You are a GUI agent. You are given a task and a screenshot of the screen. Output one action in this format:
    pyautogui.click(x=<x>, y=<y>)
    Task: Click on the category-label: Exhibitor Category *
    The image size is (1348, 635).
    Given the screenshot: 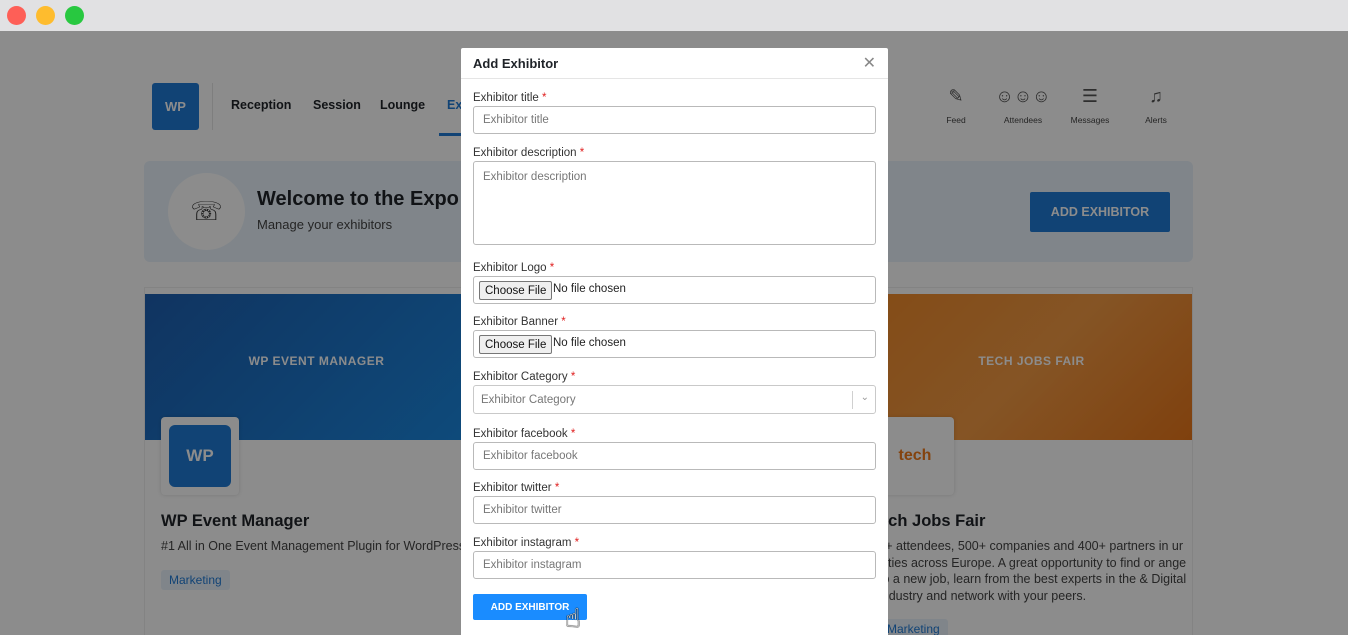 What is the action you would take?
    pyautogui.click(x=524, y=377)
    